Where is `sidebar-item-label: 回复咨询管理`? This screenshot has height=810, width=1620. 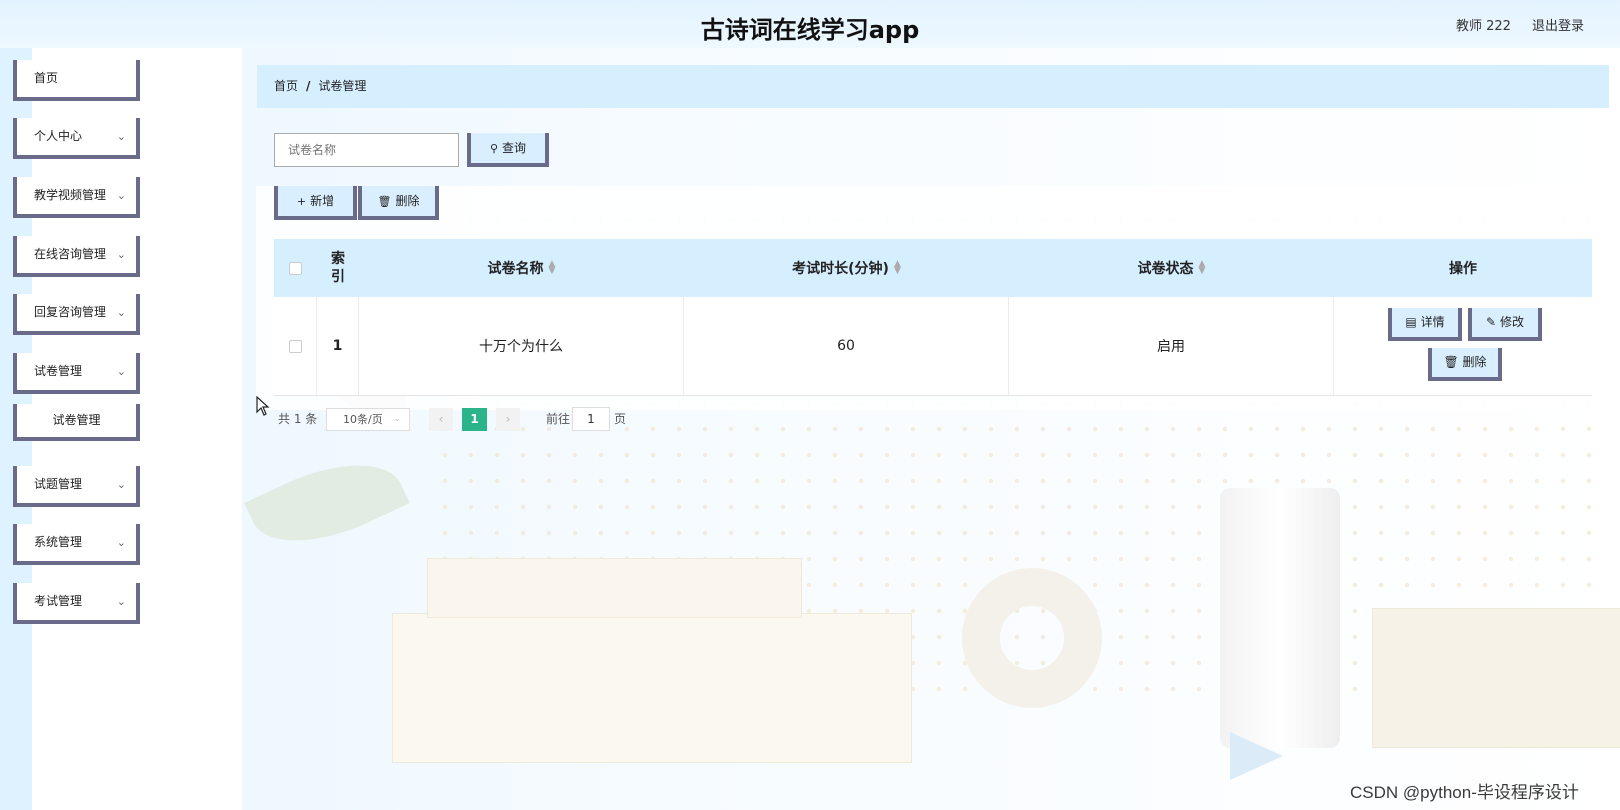 sidebar-item-label: 回复咨询管理 is located at coordinates (70, 312).